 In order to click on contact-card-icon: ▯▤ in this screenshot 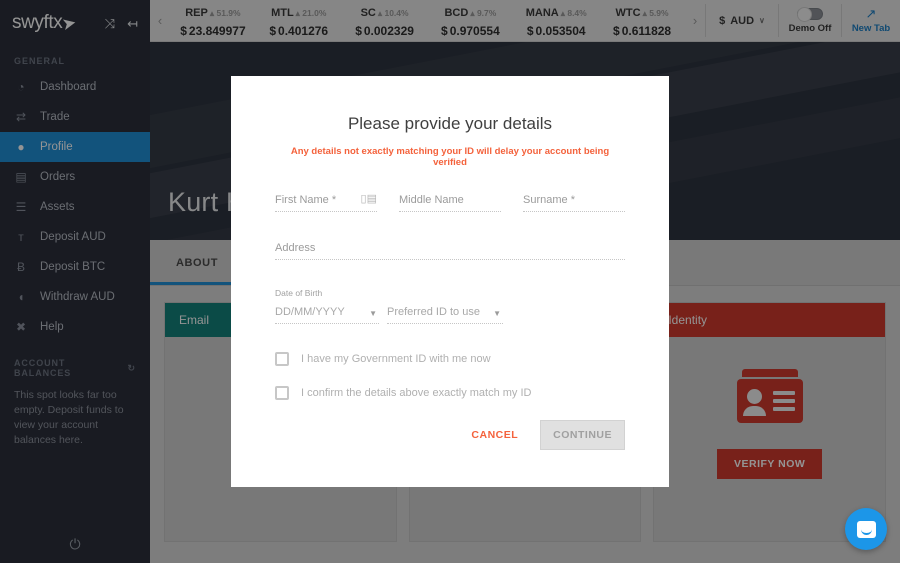, I will do `click(369, 198)`.